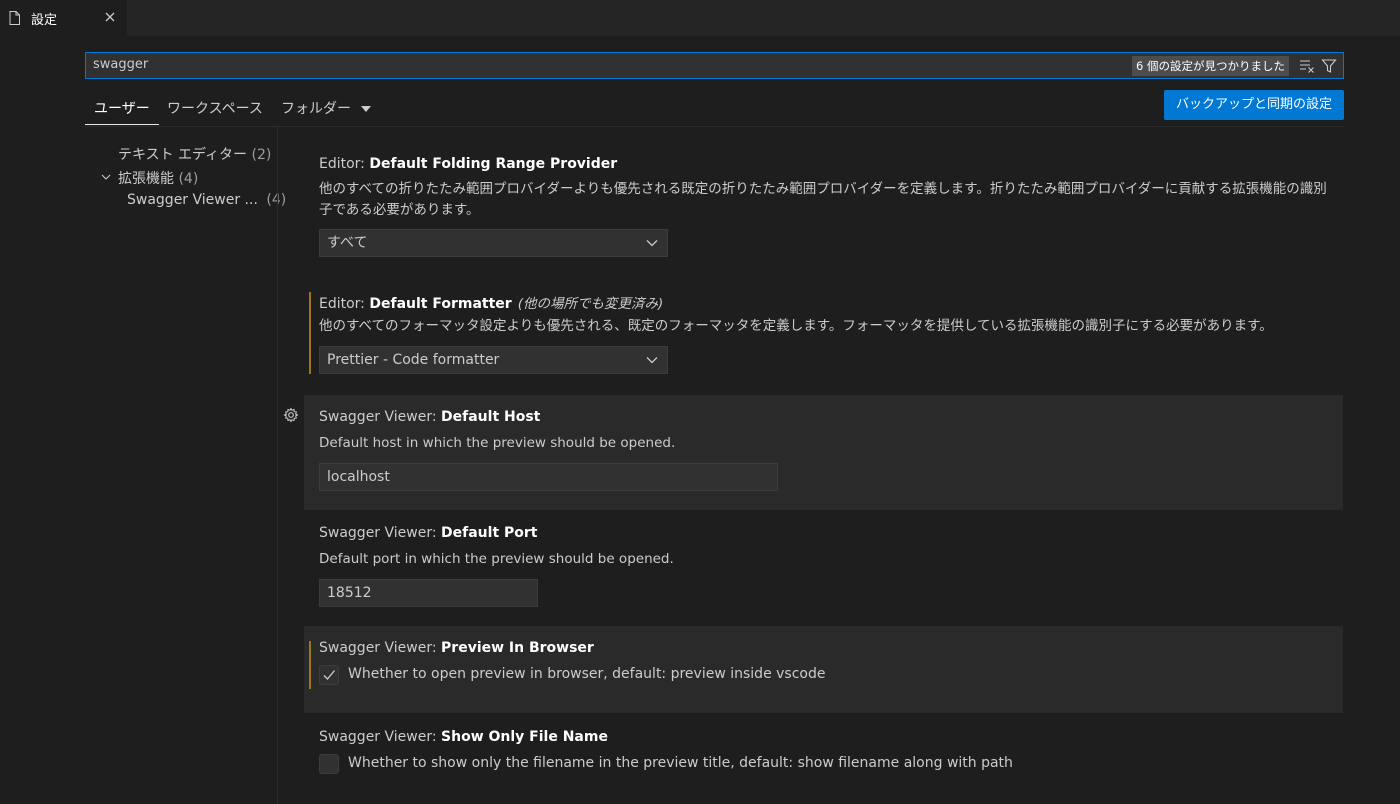  I want to click on active-tab-underline, so click(122, 124).